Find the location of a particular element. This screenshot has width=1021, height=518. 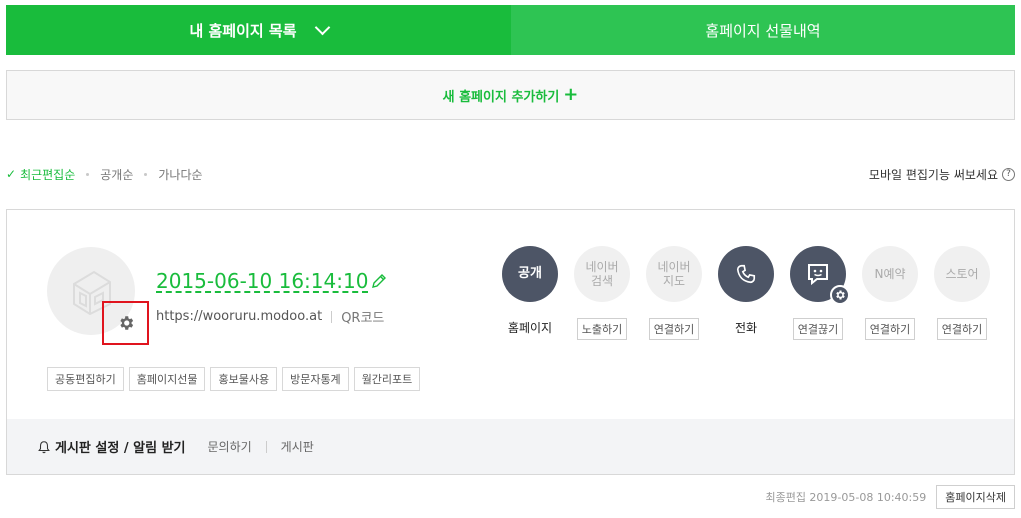

naver-map-circle: 네이버 지도 is located at coordinates (674, 274).